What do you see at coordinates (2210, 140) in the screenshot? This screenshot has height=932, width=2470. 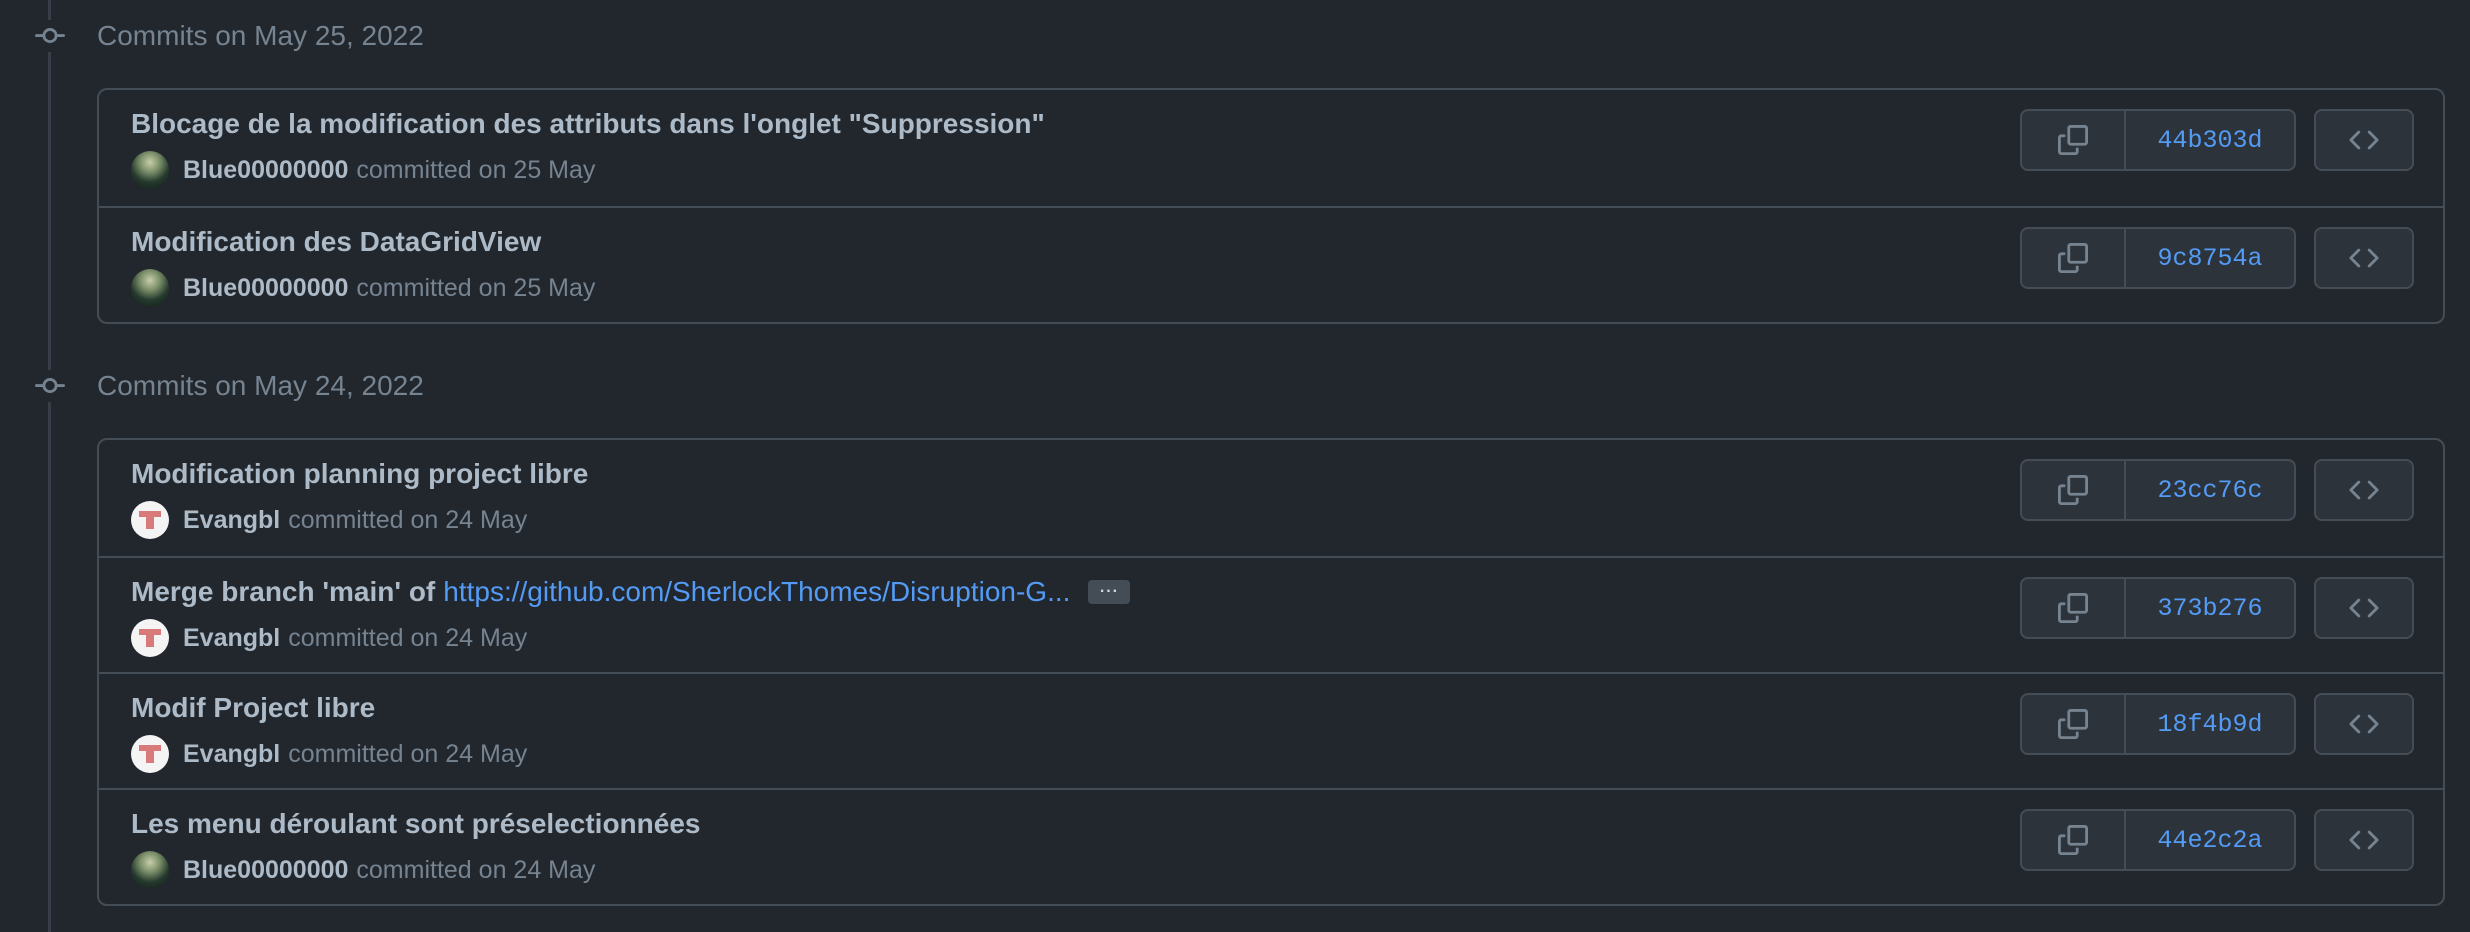 I see `commit-sha-link: 44b303d` at bounding box center [2210, 140].